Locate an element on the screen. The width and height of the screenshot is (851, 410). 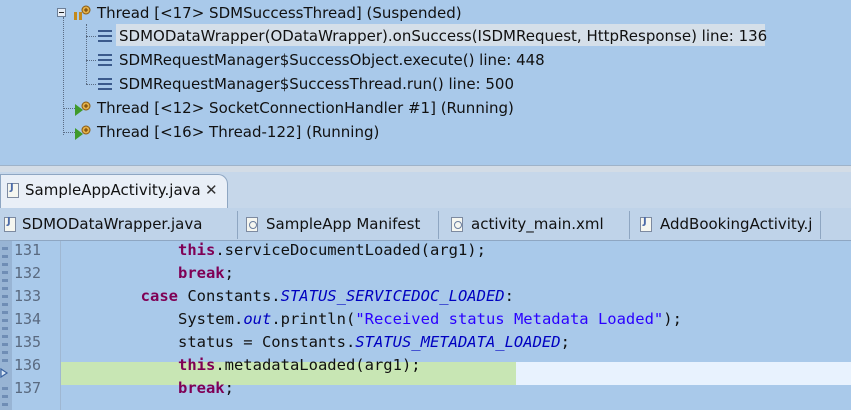
code-token: System. is located at coordinates (210, 319).